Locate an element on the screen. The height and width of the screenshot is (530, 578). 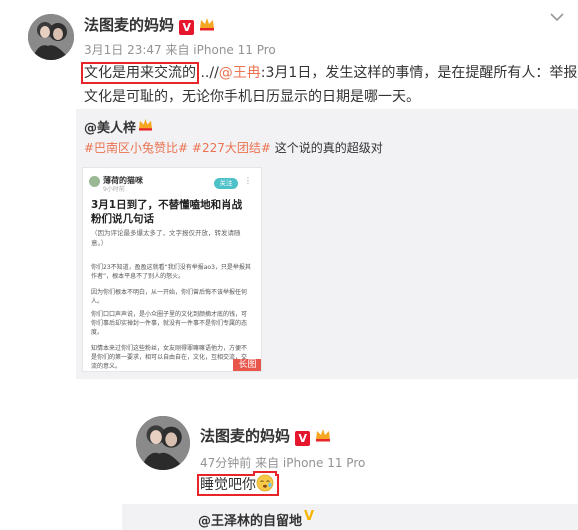
post1-line2: 文化是可耻的，无论你手机日历显示的日期是哪一天。 is located at coordinates (252, 97).